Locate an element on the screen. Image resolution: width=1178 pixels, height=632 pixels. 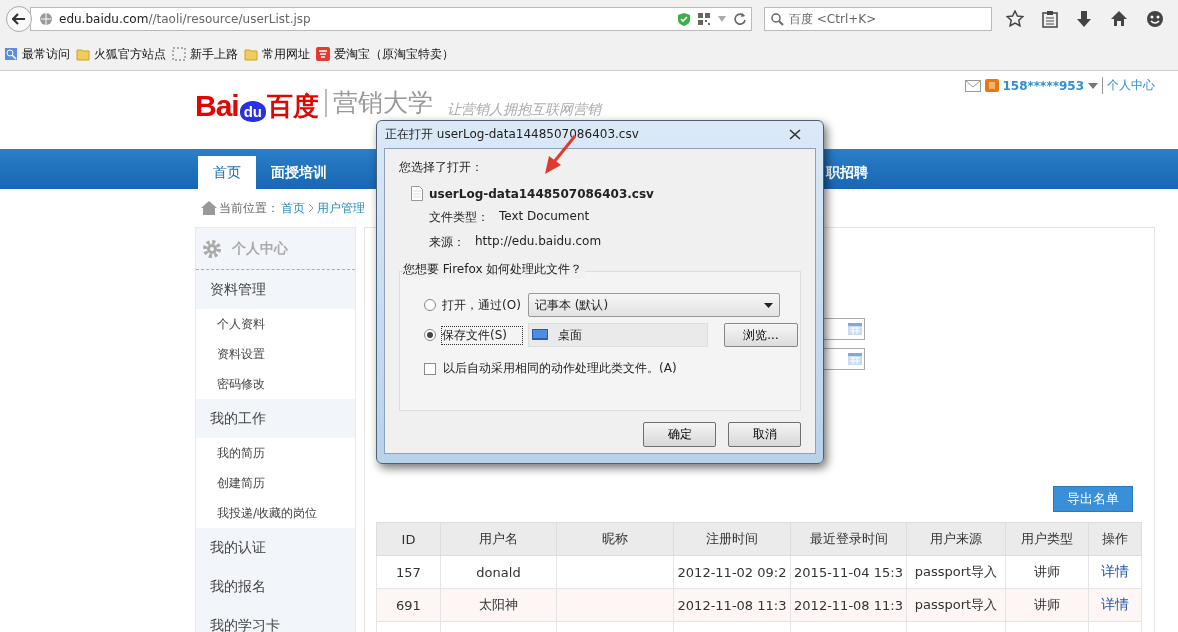
checkbox is located at coordinates (430, 368).